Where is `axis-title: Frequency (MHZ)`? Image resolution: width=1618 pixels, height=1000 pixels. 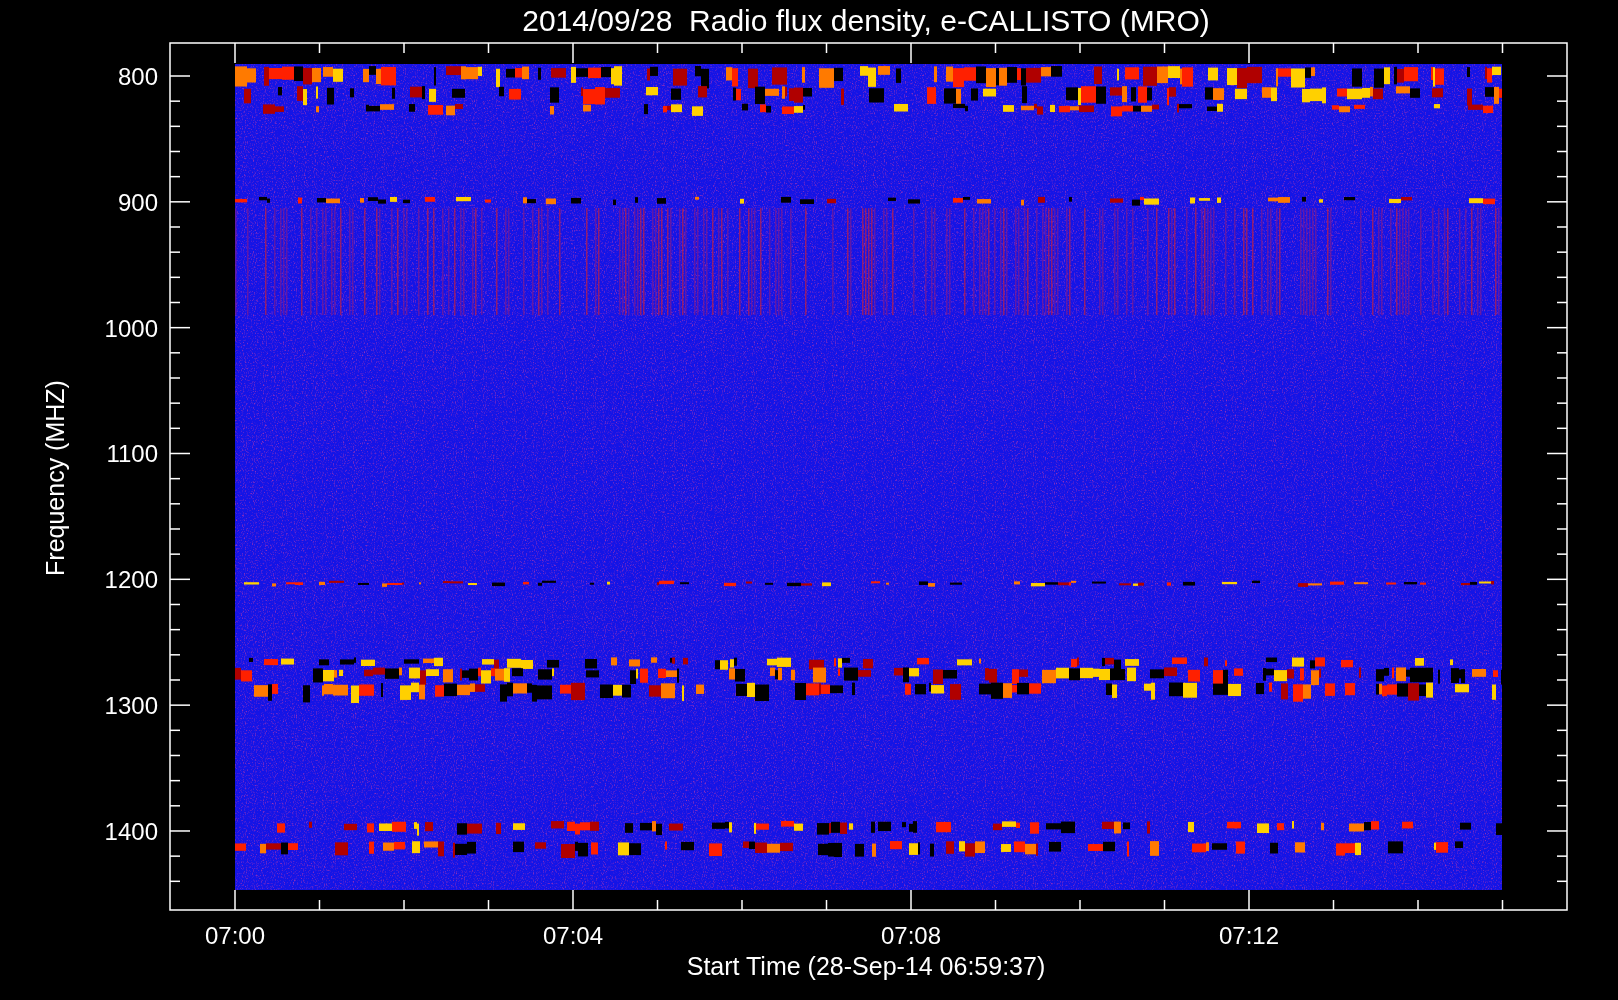
axis-title: Frequency (MHZ) is located at coordinates (55, 478).